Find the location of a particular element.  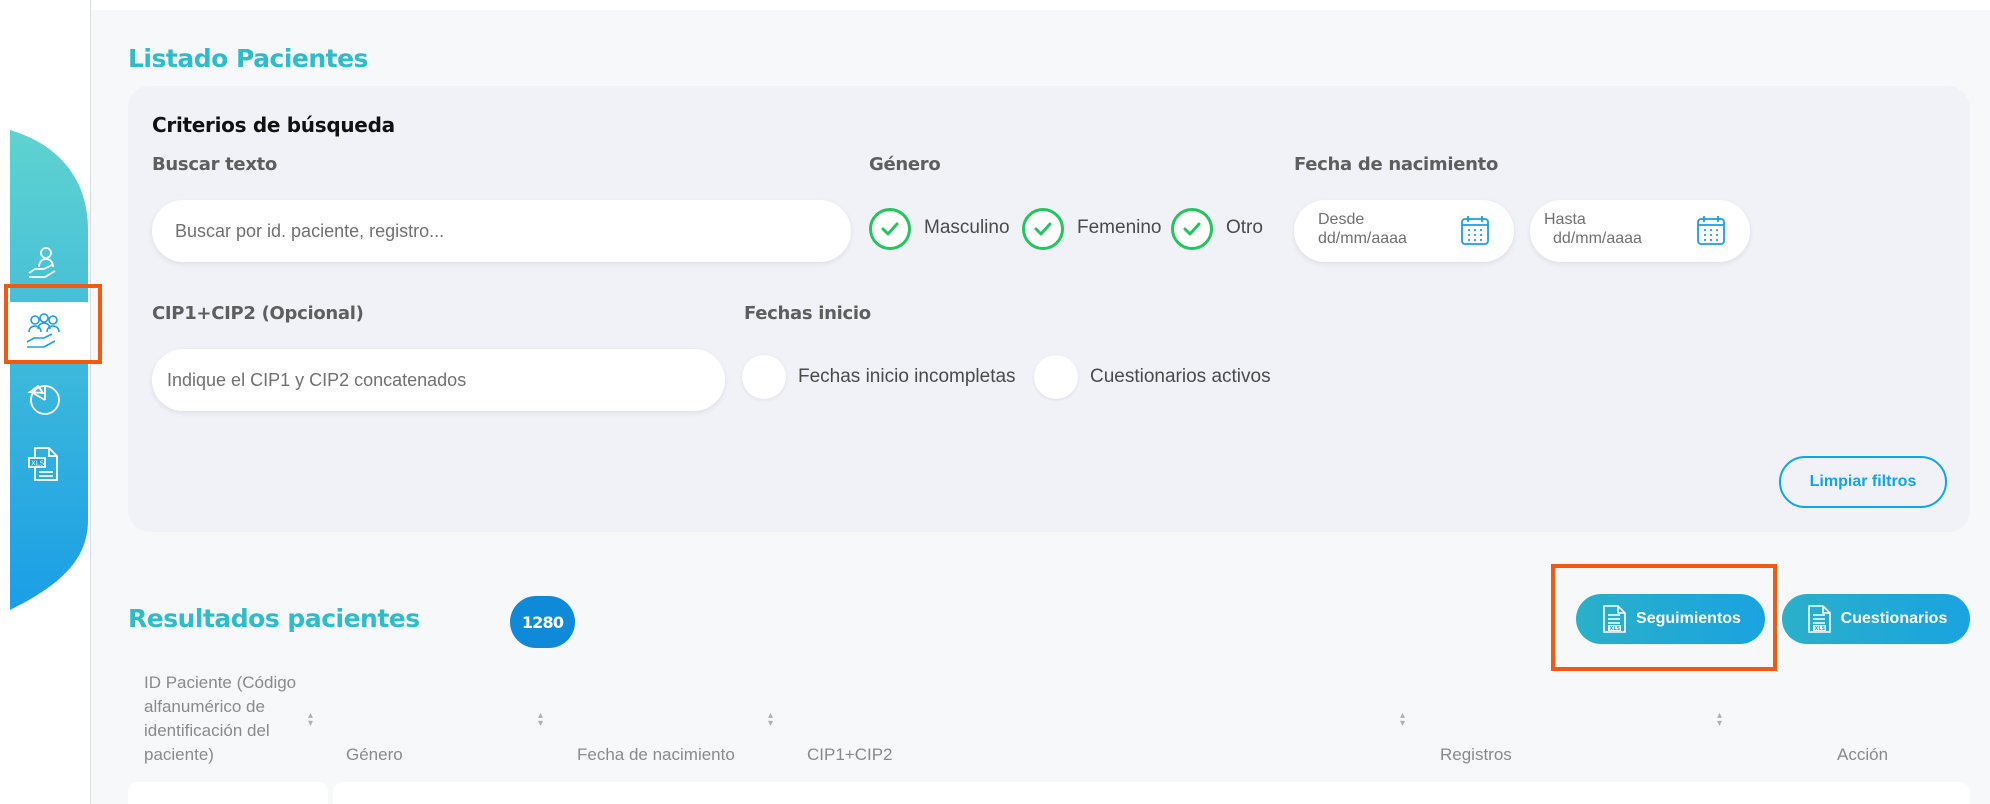

column-header-action: Acción is located at coordinates (1863, 754).